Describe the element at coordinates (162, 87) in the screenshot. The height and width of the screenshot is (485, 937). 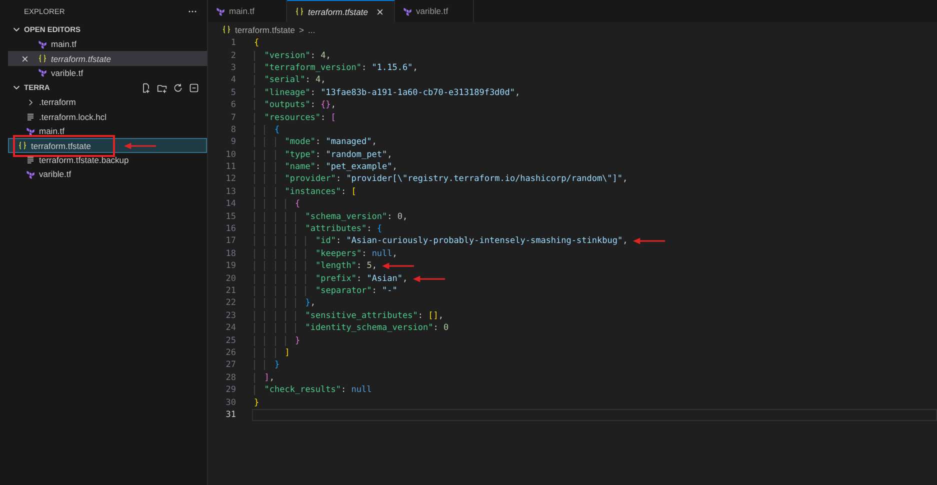
I see `new-folder-icon` at that location.